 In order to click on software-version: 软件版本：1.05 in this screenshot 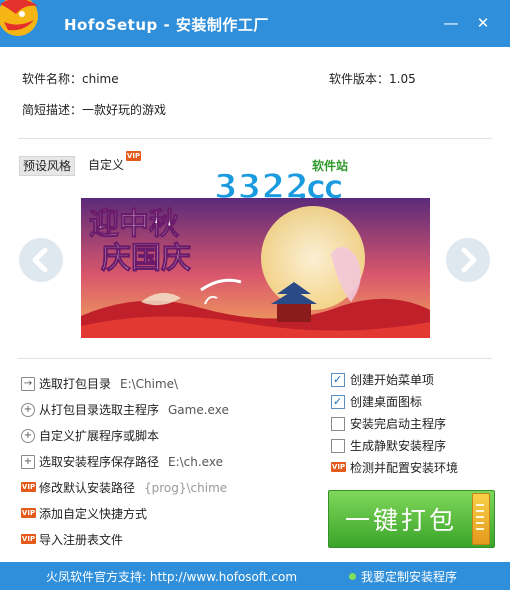, I will do `click(372, 78)`.